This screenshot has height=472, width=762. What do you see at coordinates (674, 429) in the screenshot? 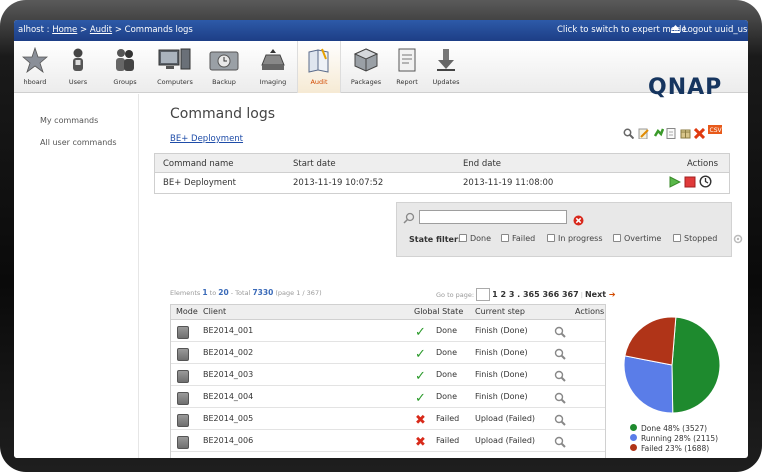
I see `legend-item: Done 48% (3527)` at bounding box center [674, 429].